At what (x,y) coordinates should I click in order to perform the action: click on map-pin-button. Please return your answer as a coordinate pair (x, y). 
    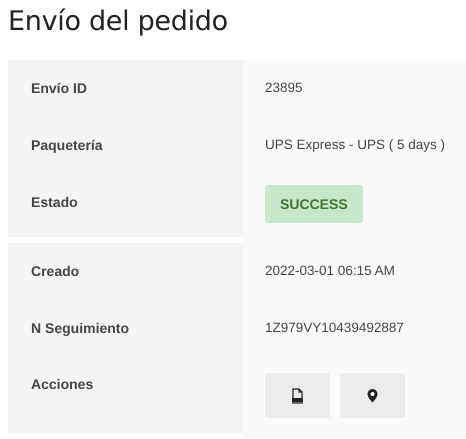
    Looking at the image, I should click on (372, 395).